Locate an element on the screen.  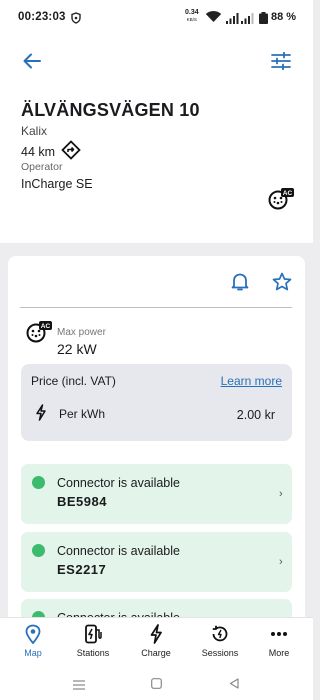
distance-value: 44 km is located at coordinates (38, 151).